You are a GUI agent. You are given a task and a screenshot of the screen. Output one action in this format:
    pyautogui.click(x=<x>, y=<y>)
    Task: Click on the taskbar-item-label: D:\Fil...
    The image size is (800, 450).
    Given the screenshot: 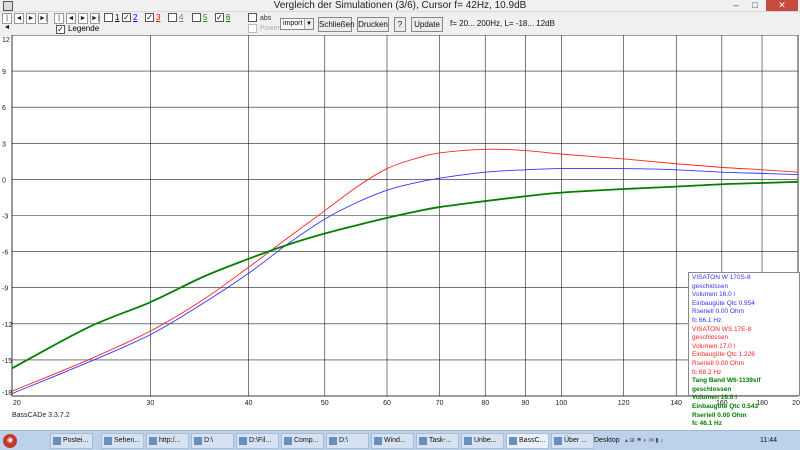 What is the action you would take?
    pyautogui.click(x=260, y=440)
    